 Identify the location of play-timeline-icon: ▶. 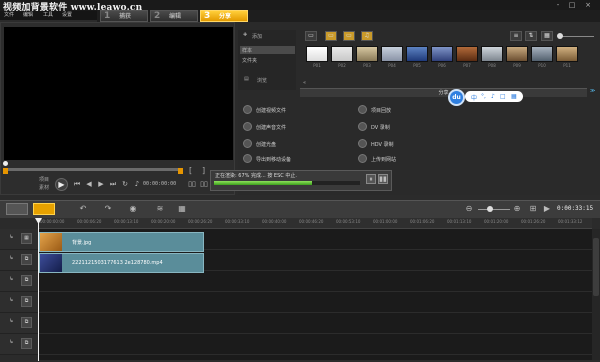
(547, 209).